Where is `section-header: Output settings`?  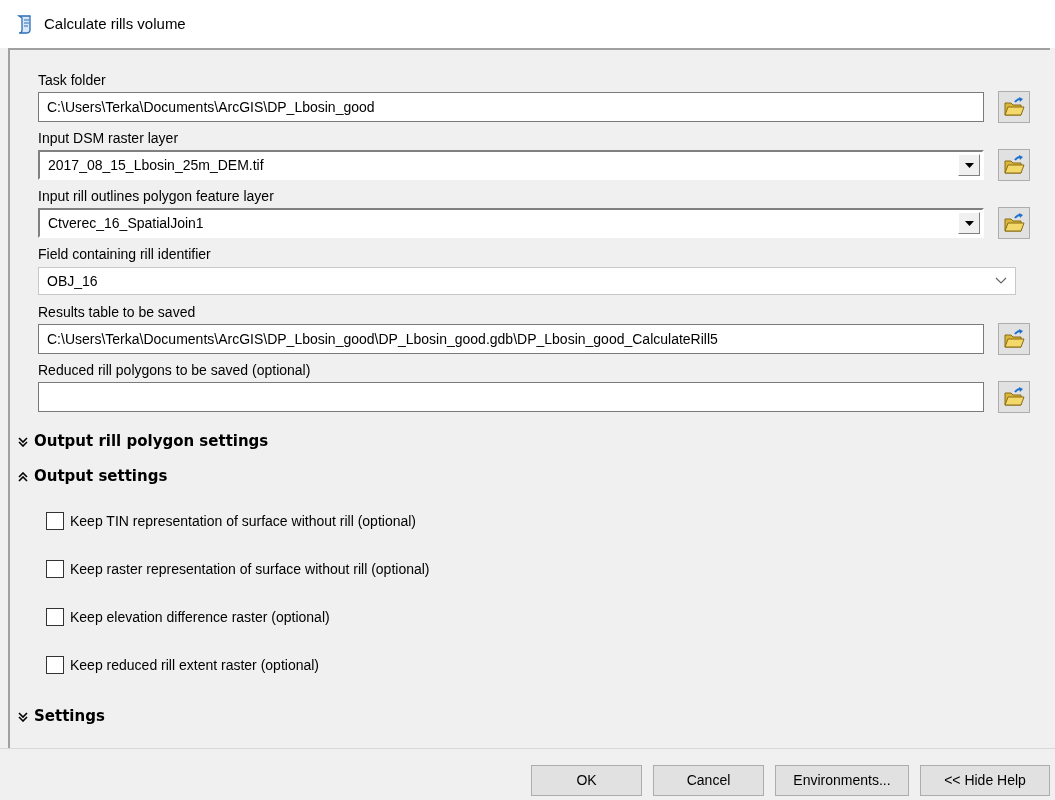
section-header: Output settings is located at coordinates (524, 476).